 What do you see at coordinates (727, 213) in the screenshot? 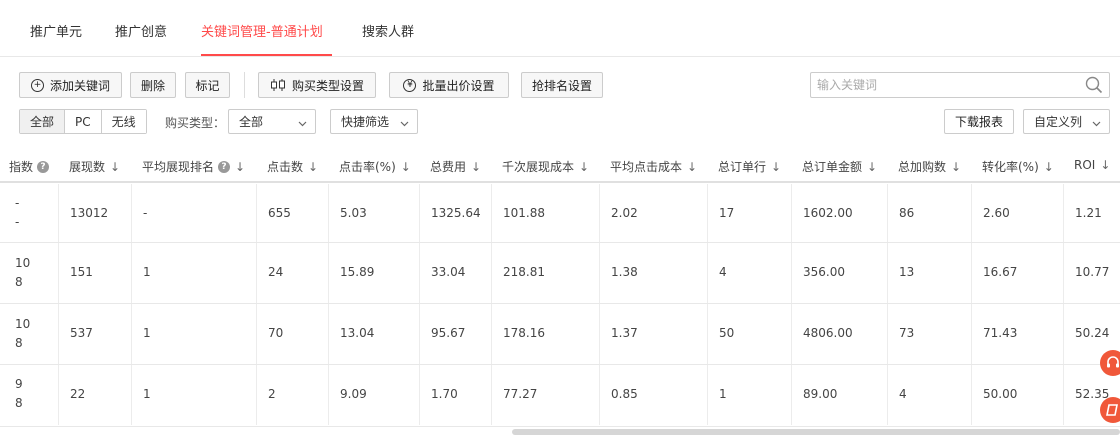
I see `orders-cell: 17` at bounding box center [727, 213].